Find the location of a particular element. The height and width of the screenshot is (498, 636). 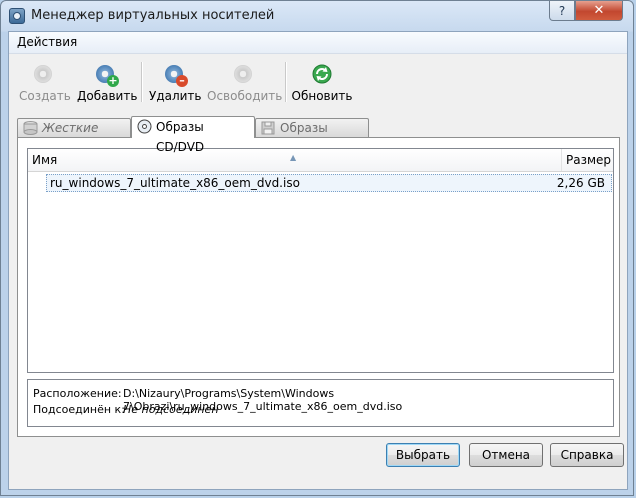

remove-label: Удалить is located at coordinates (175, 96).